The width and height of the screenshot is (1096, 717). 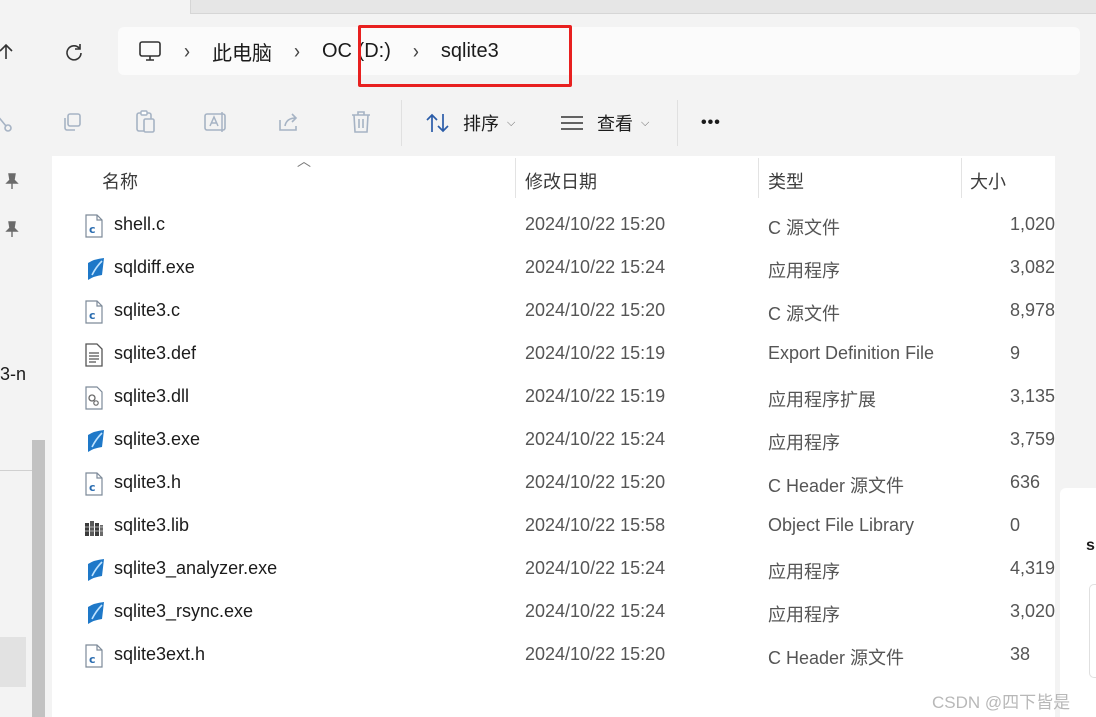 What do you see at coordinates (851, 353) in the screenshot?
I see `file-type: Export Definition File` at bounding box center [851, 353].